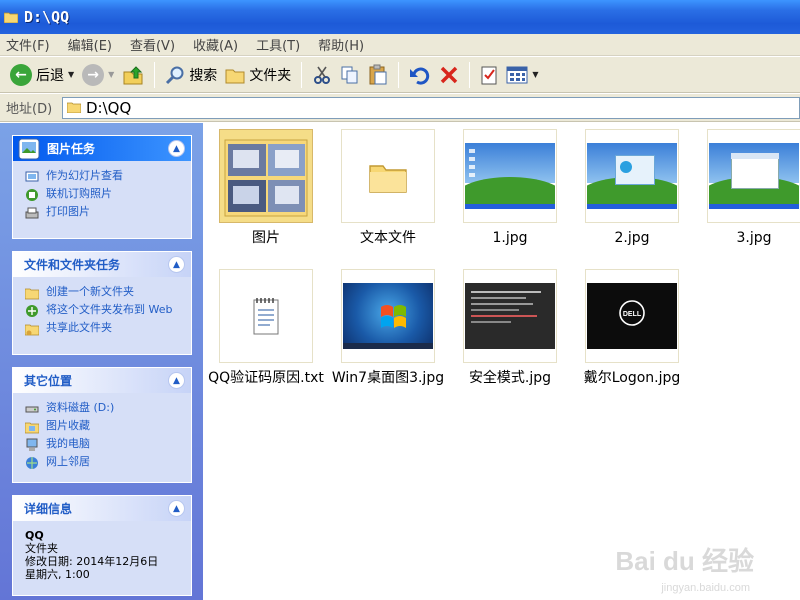 This screenshot has width=800, height=600. What do you see at coordinates (420, 75) in the screenshot?
I see `undo-button` at bounding box center [420, 75].